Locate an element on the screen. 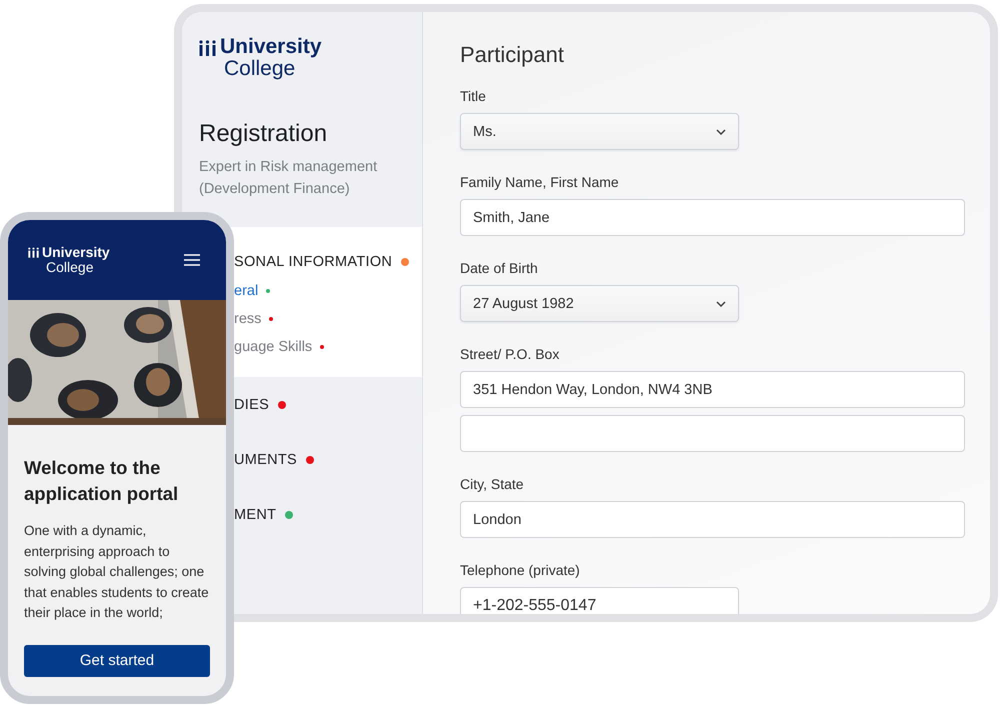 This screenshot has height=714, width=1000. get-started-button: Get started is located at coordinates (117, 660).